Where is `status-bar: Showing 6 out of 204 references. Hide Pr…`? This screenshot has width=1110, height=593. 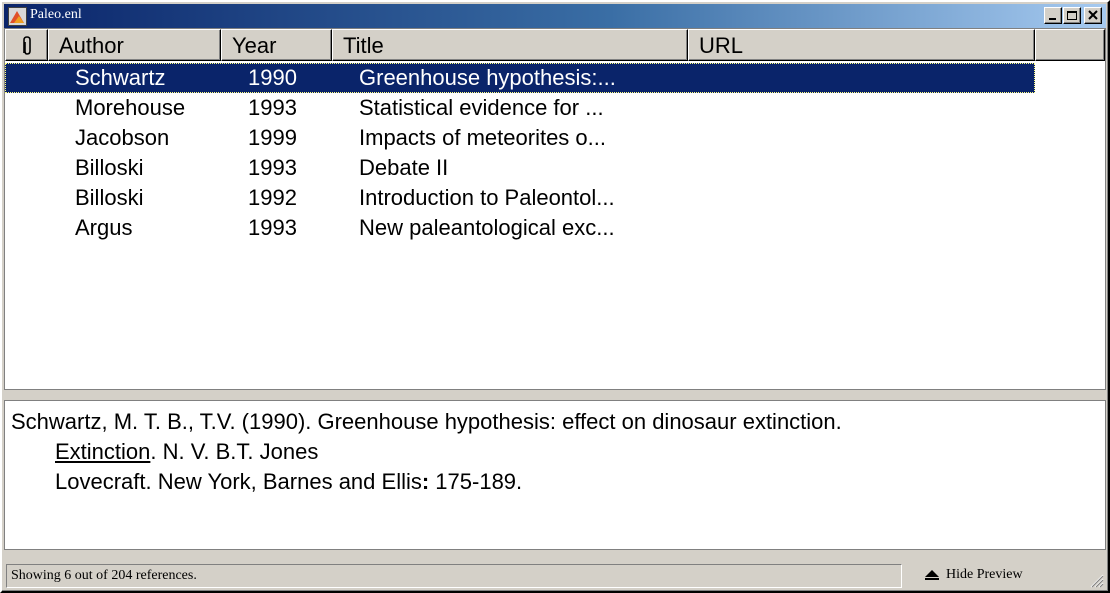
status-bar: Showing 6 out of 204 references. Hide Pr… is located at coordinates (555, 576).